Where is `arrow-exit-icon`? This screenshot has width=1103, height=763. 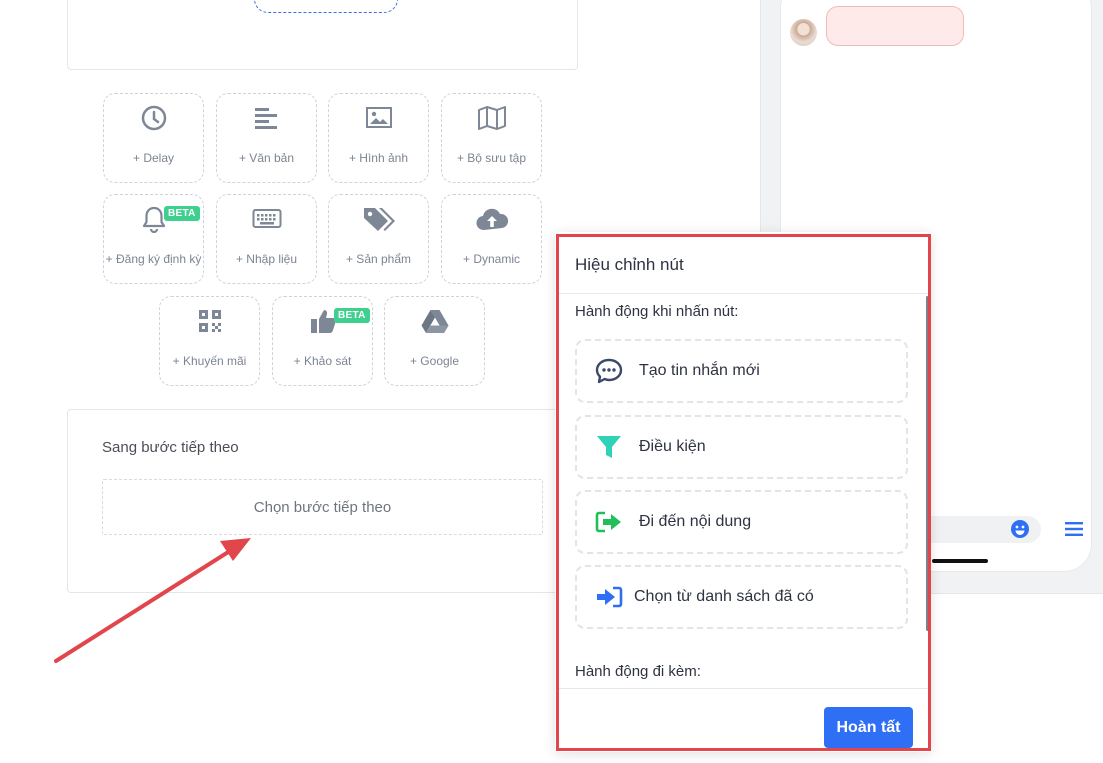 arrow-exit-icon is located at coordinates (609, 522).